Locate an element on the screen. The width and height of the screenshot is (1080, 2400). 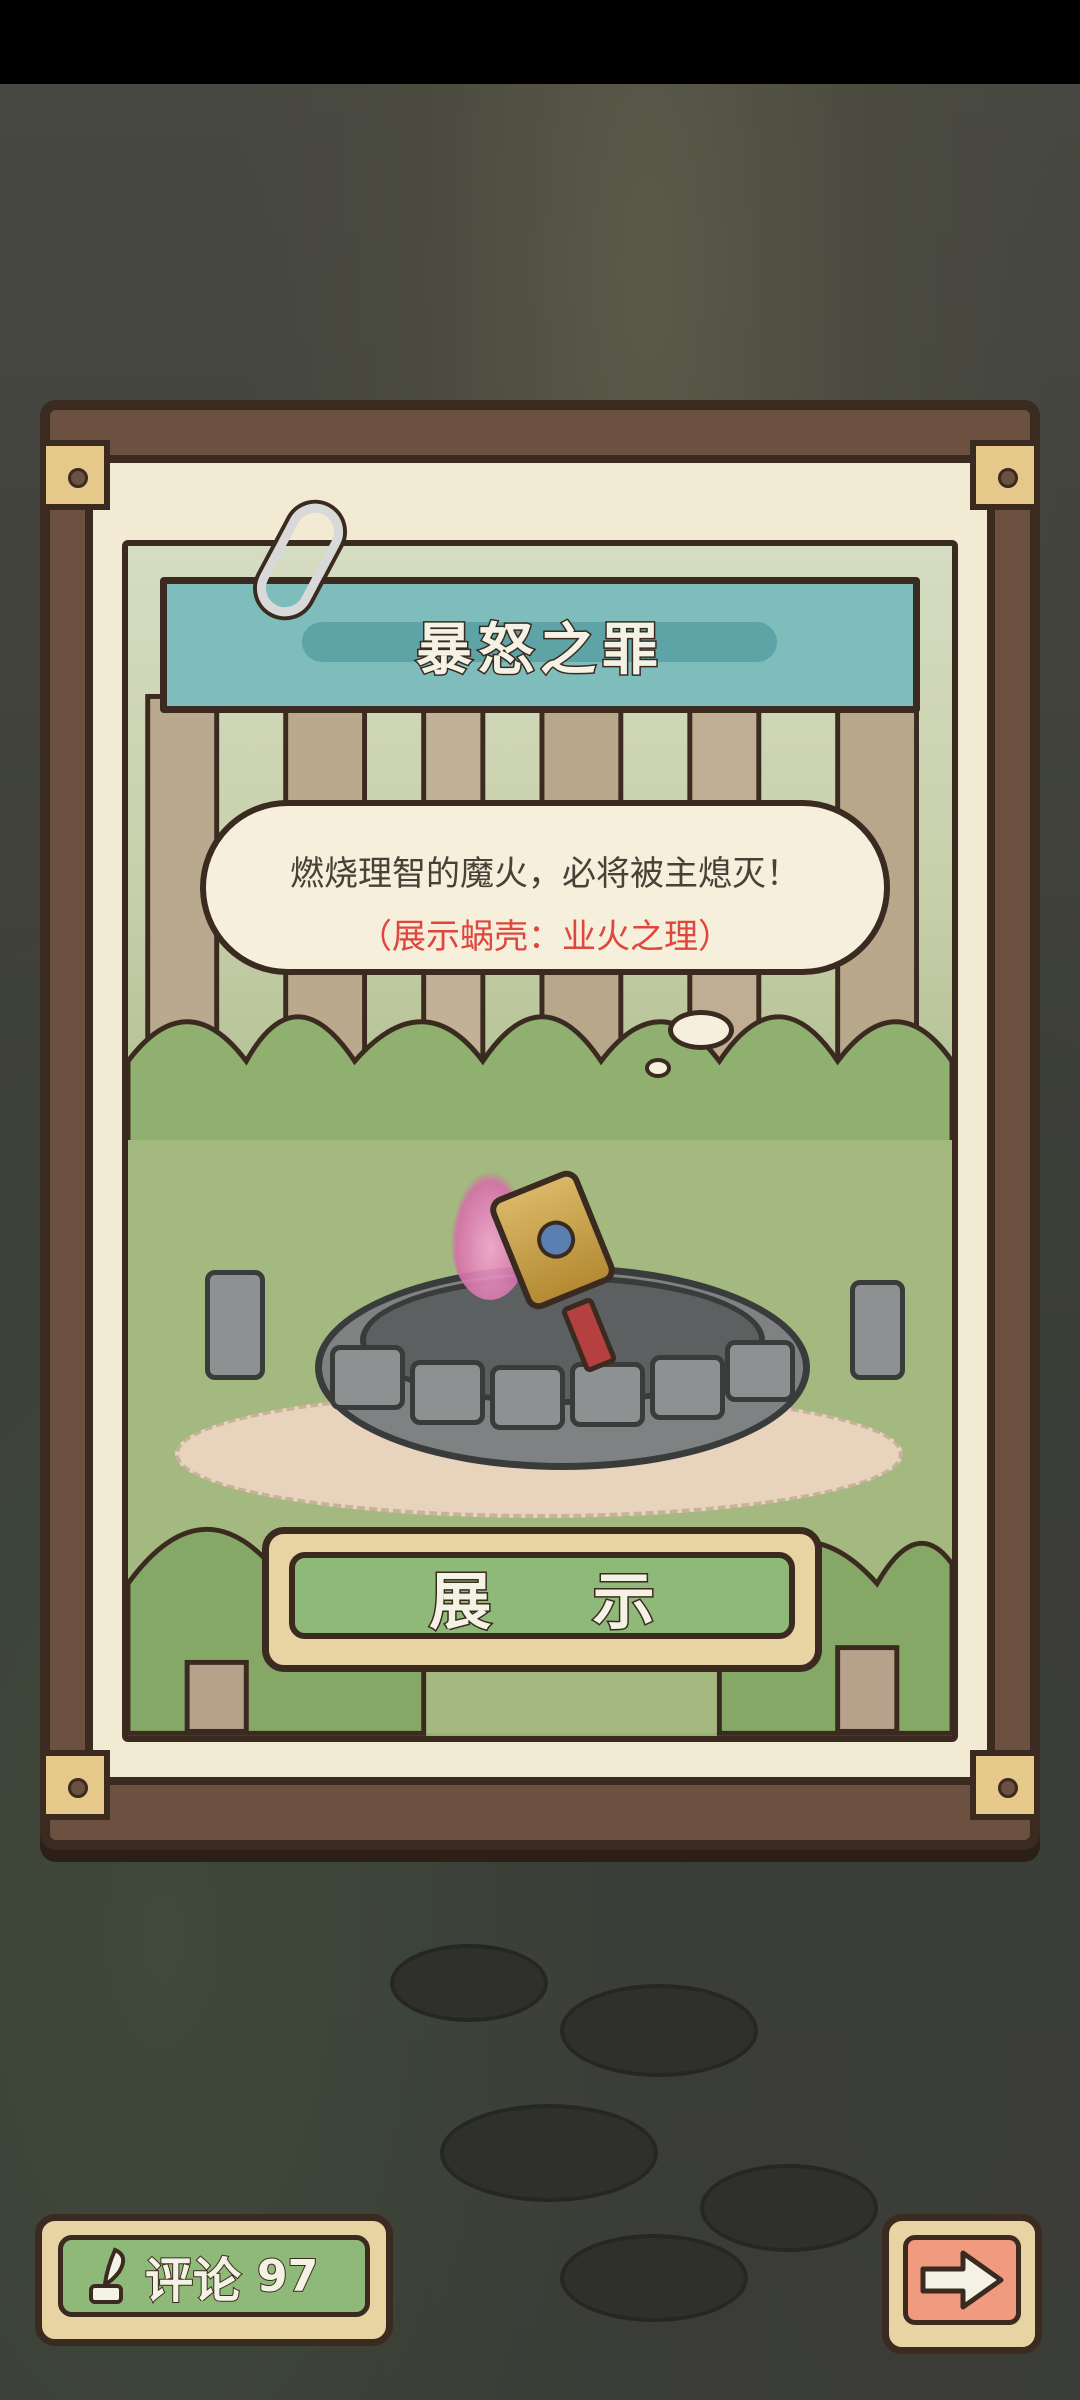
arrow-right-icon is located at coordinates (962, 2280).